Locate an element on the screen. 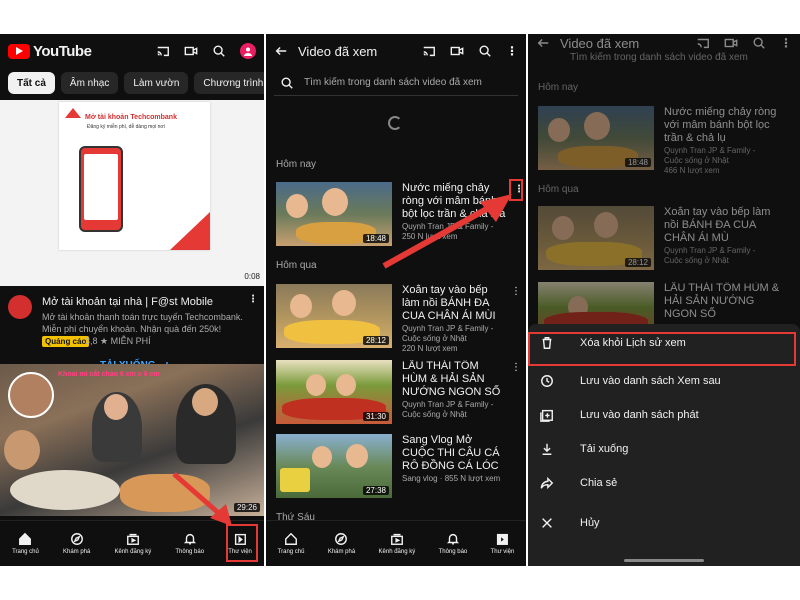 The image size is (800, 600). inset-avatar is located at coordinates (31, 395).